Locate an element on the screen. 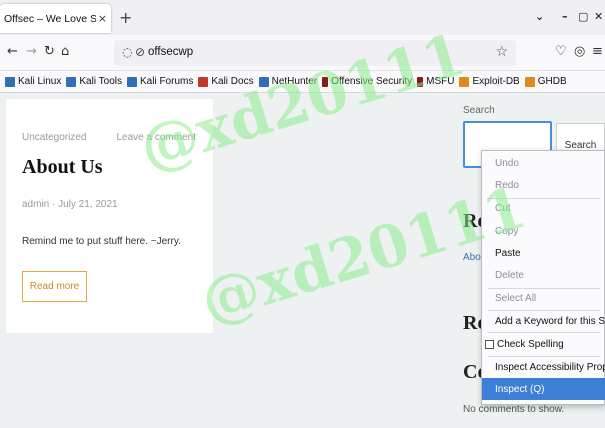 Image resolution: width=605 pixels, height=428 pixels. menu-item-inspect: Inspect (Q) is located at coordinates (543, 389).